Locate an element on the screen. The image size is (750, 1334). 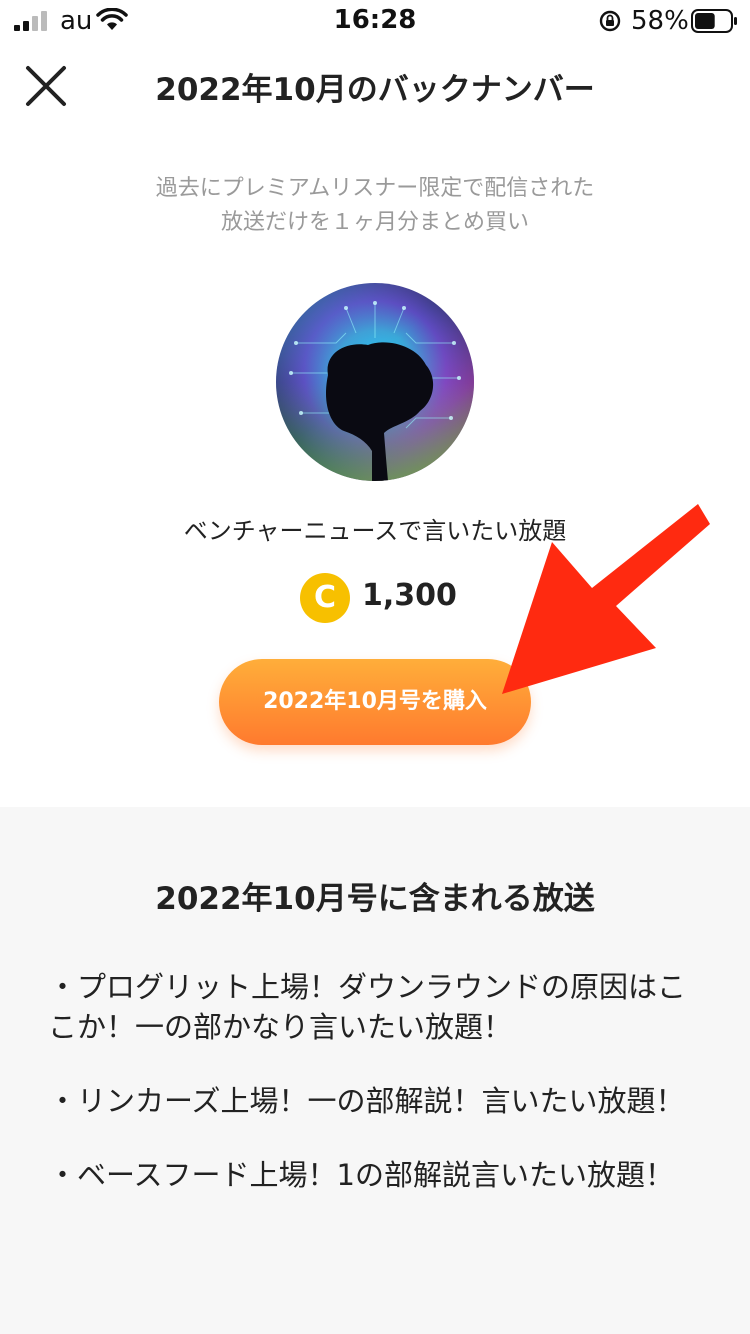
page-title: 2022年10月のバックナンバー is located at coordinates (375, 90).